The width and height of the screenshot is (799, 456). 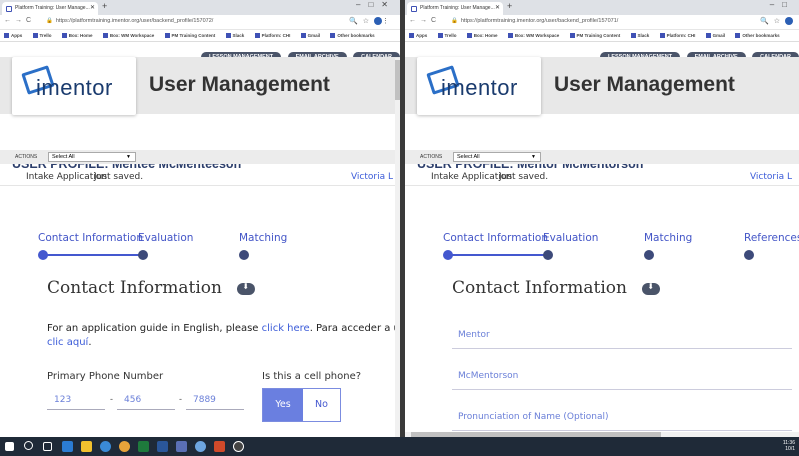 I want to click on last-name-input: McMentorson, so click(x=622, y=377).